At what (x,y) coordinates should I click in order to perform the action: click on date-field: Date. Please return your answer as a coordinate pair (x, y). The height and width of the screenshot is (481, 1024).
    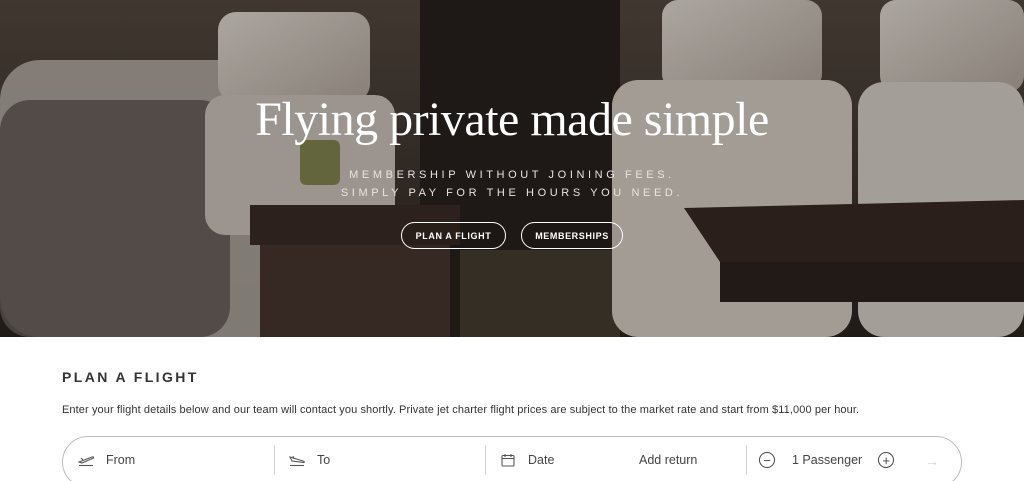
    Looking at the image, I should click on (526, 459).